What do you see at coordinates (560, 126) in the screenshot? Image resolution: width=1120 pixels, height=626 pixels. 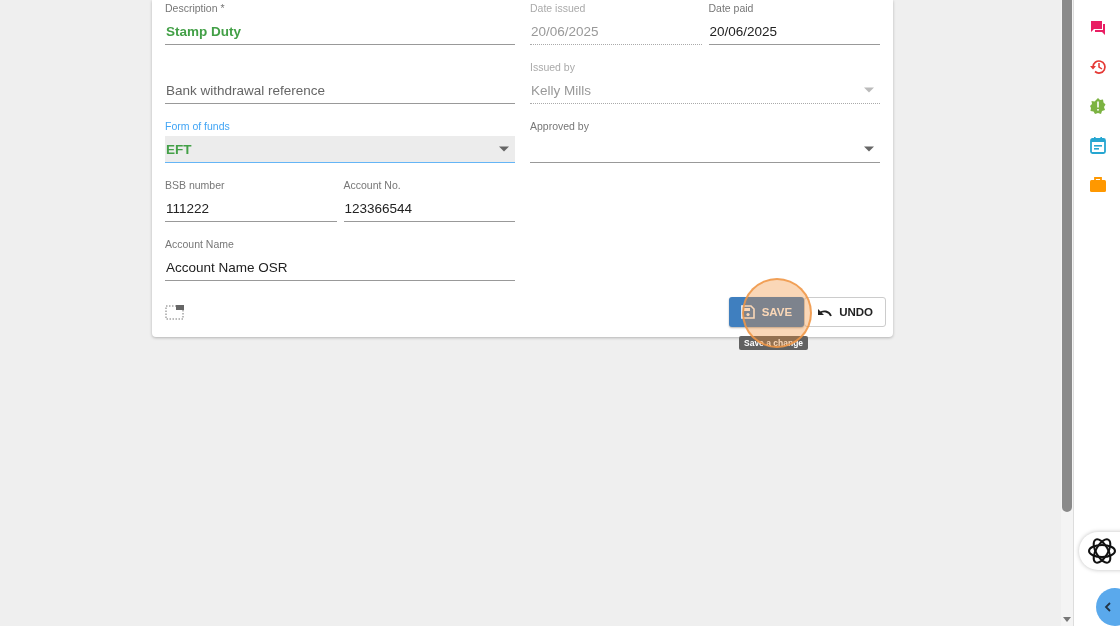 I see `field-label: Approved by` at bounding box center [560, 126].